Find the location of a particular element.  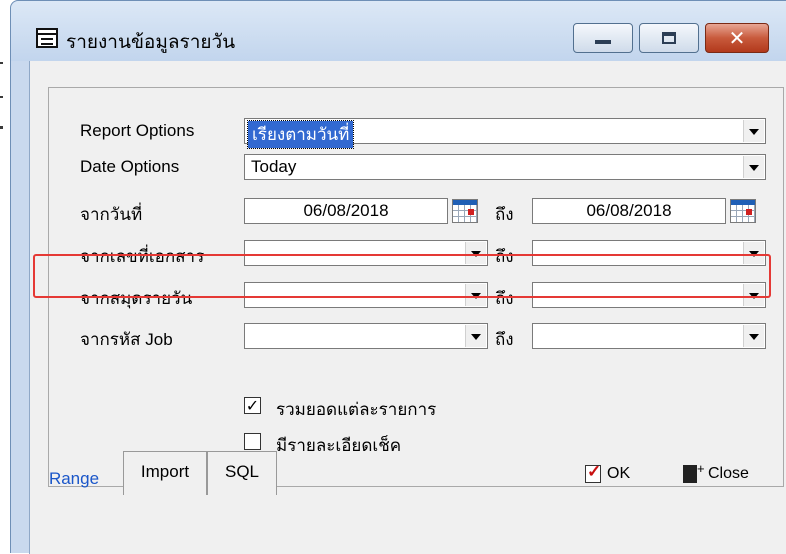

from-date-input: 06/08/2018 is located at coordinates (346, 211).